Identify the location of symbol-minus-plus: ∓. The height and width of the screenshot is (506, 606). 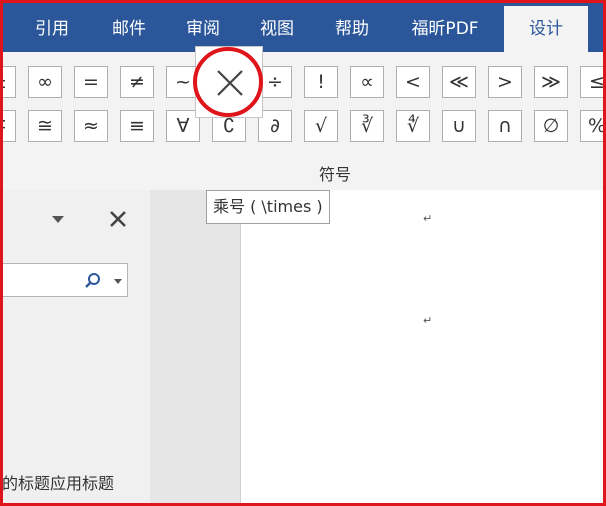
(8, 126).